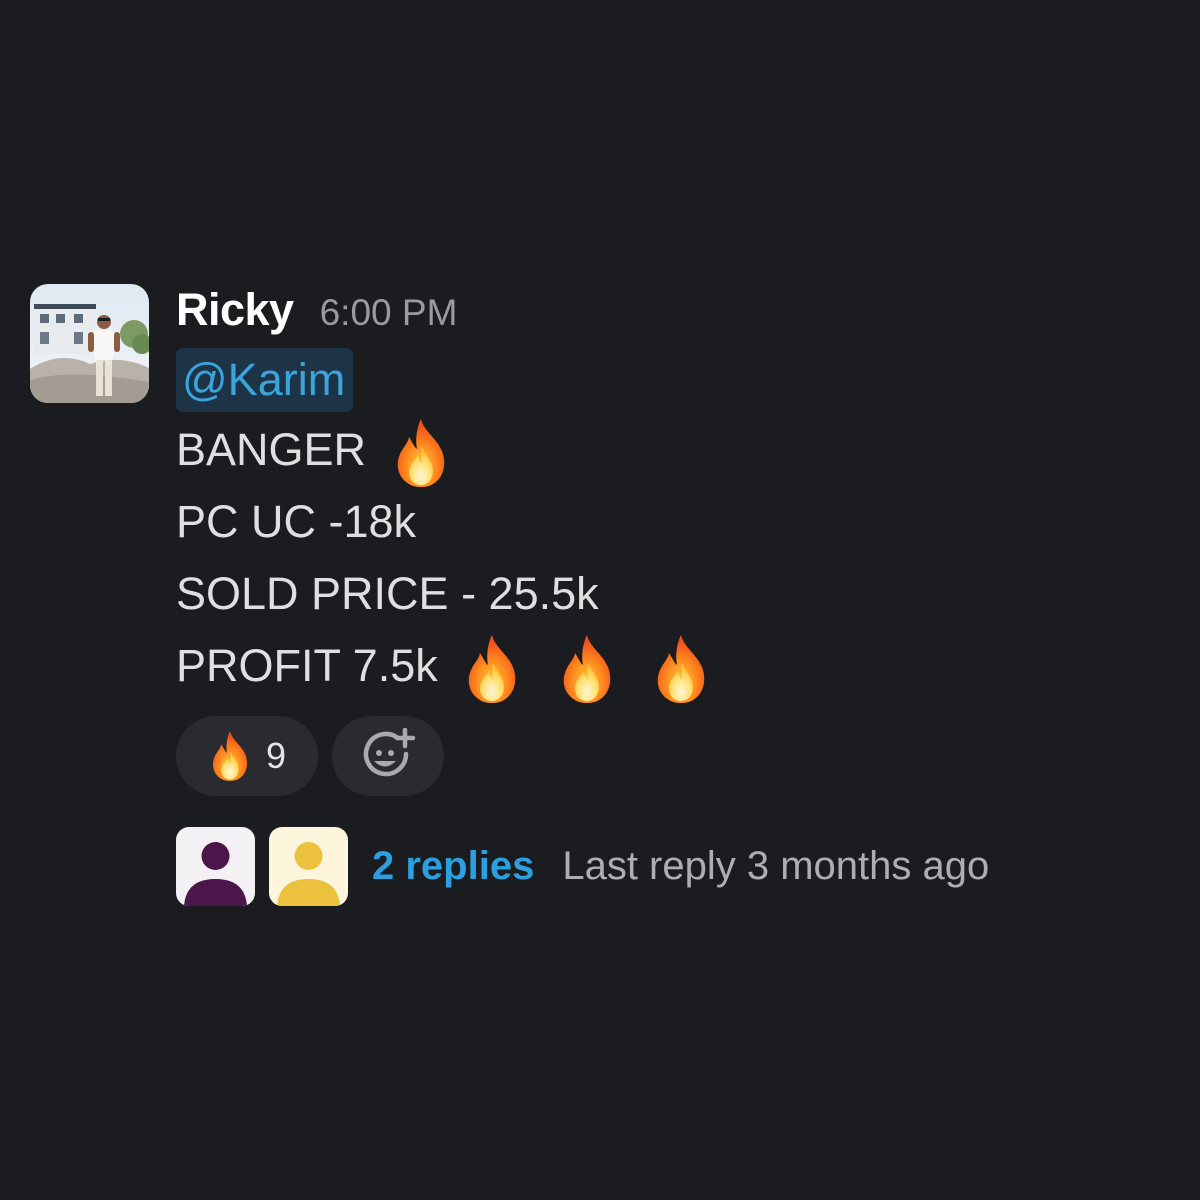 Image resolution: width=1200 pixels, height=1200 pixels. What do you see at coordinates (651, 450) in the screenshot?
I see `message-line: BANGER` at bounding box center [651, 450].